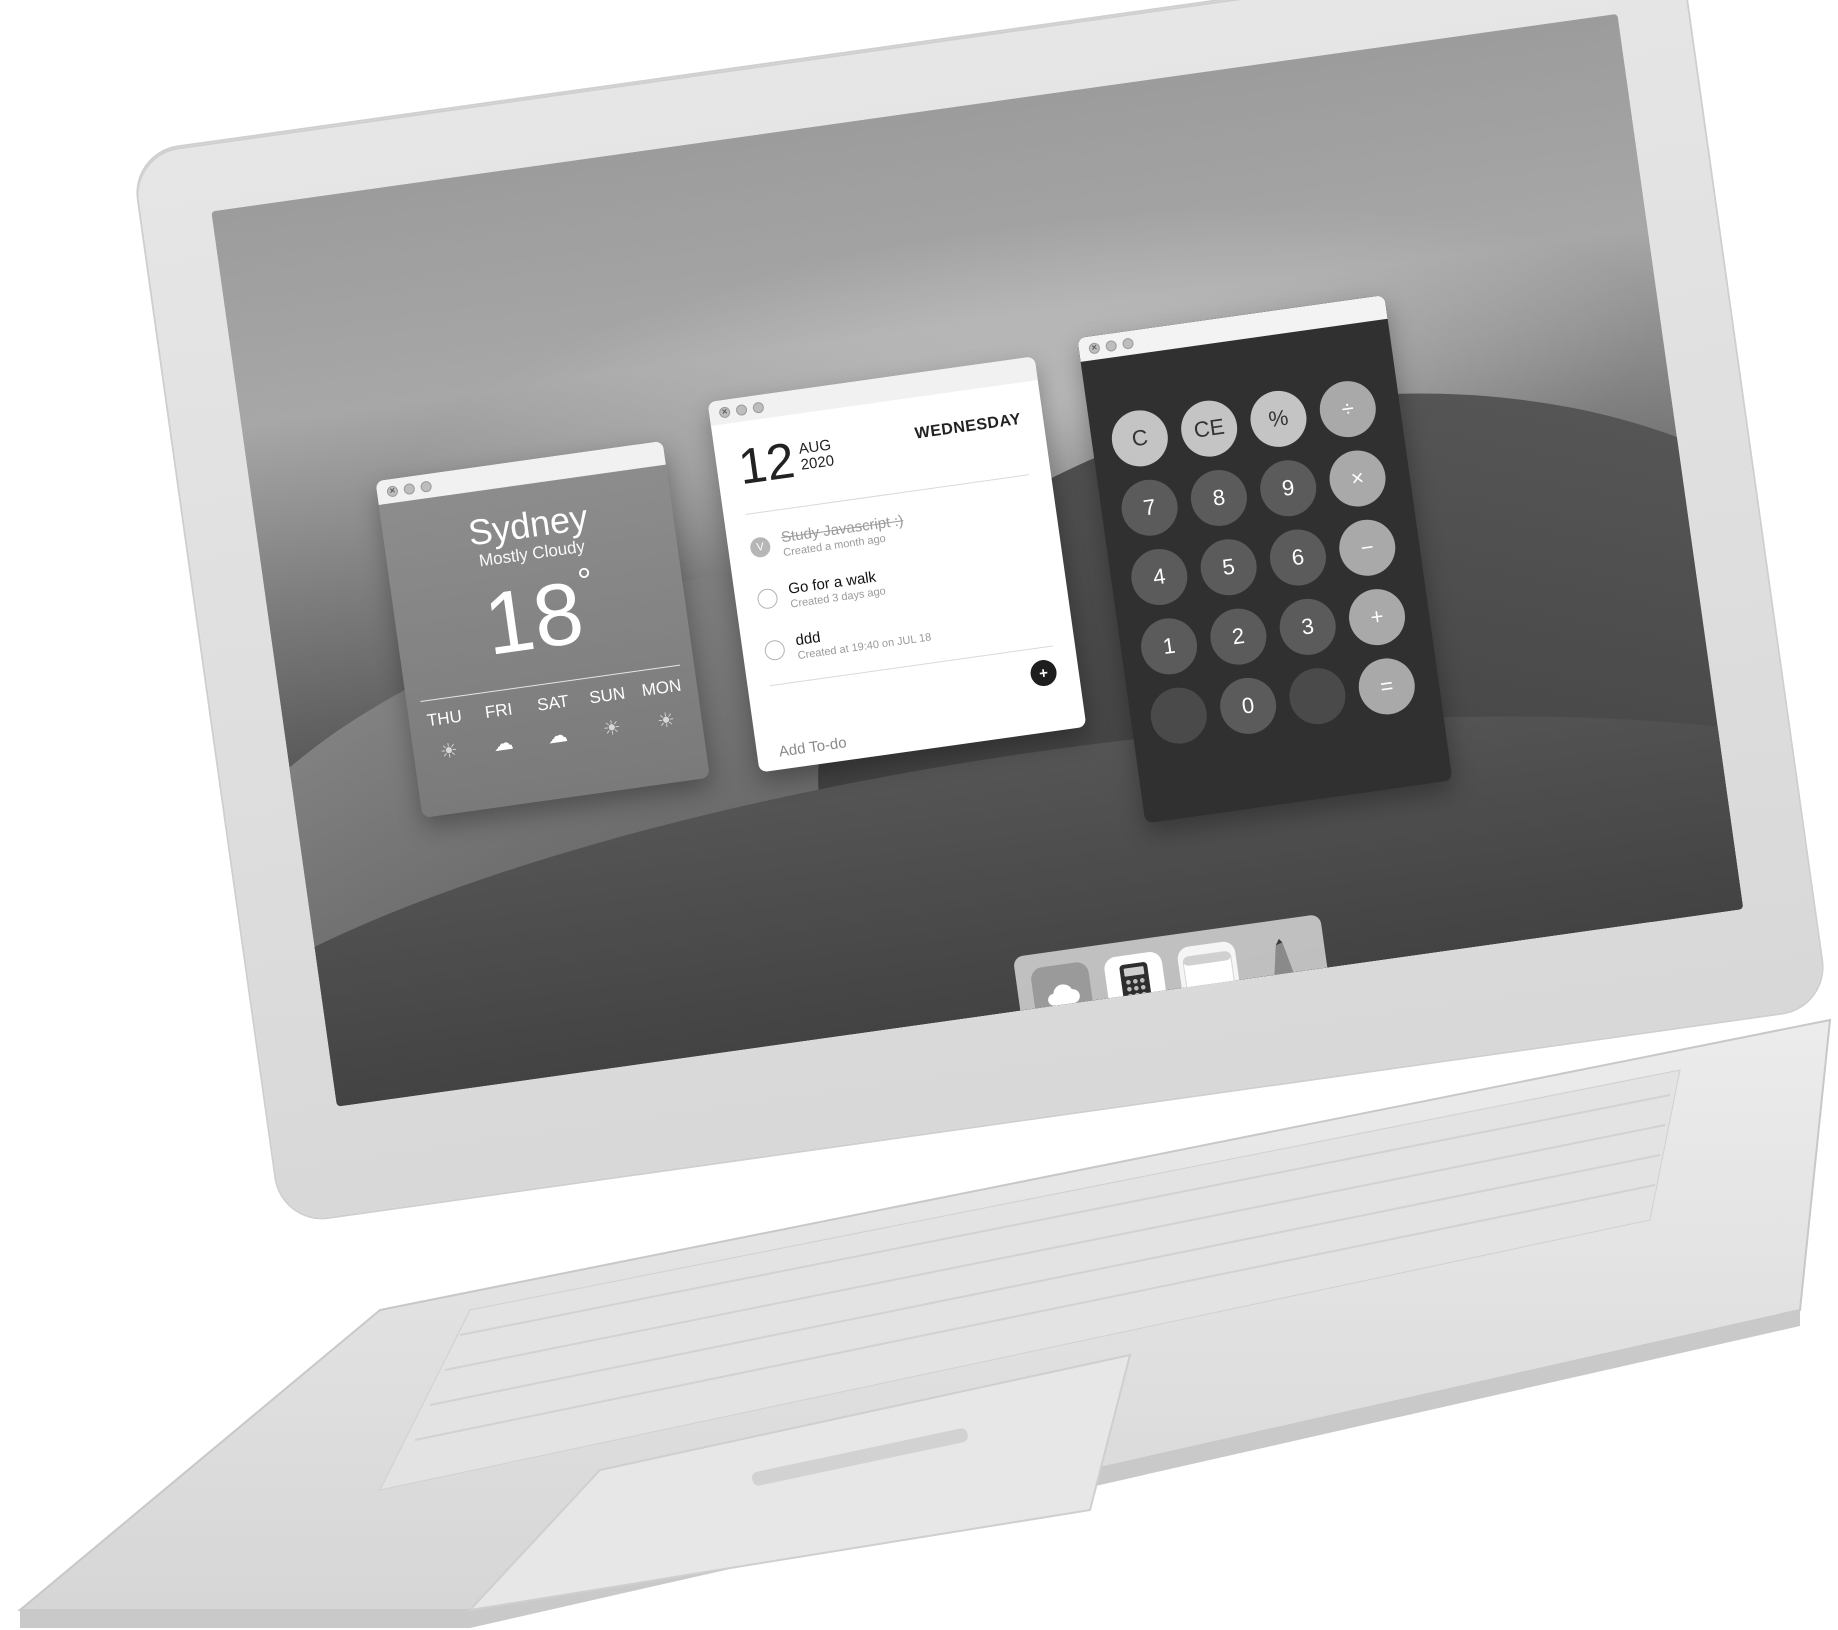  Describe the element at coordinates (501, 729) in the screenshot. I see `forecast-day: FRI ☁` at that location.